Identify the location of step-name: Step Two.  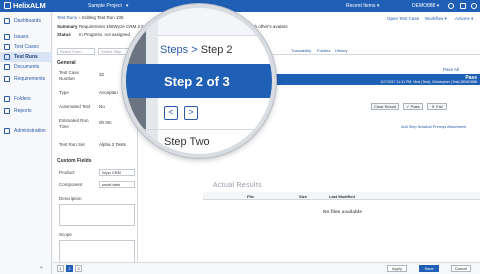
(187, 142).